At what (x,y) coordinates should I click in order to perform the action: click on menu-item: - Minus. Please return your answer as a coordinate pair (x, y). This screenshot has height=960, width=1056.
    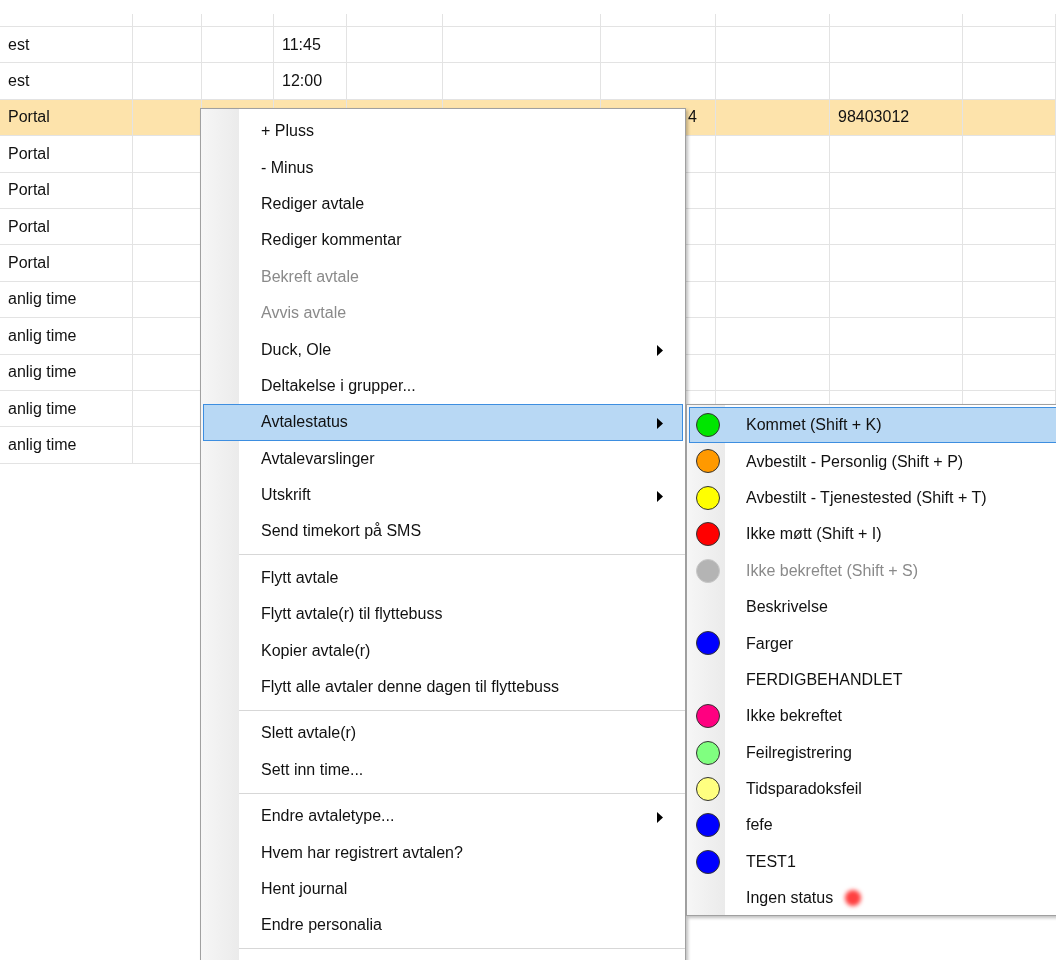
    Looking at the image, I should click on (443, 167).